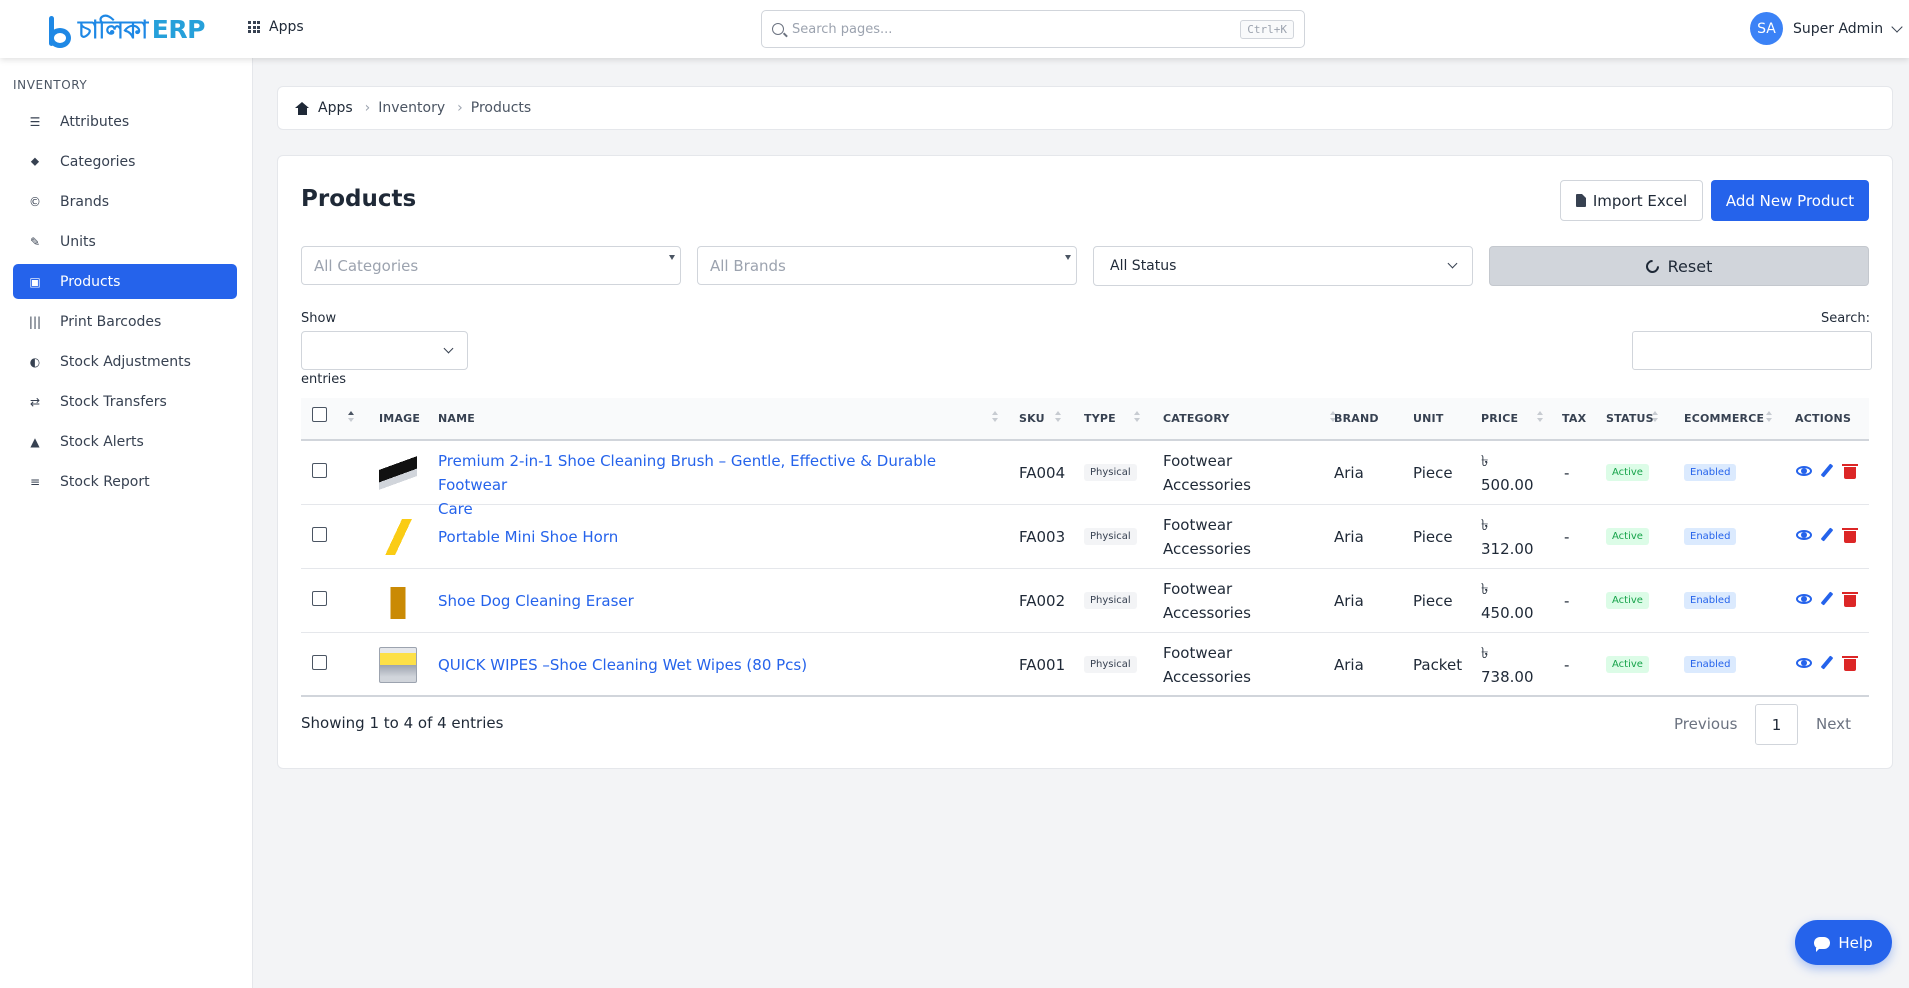 The height and width of the screenshot is (988, 1909). I want to click on sidebar-item-stock-report: ≡ Stock Report, so click(125, 481).